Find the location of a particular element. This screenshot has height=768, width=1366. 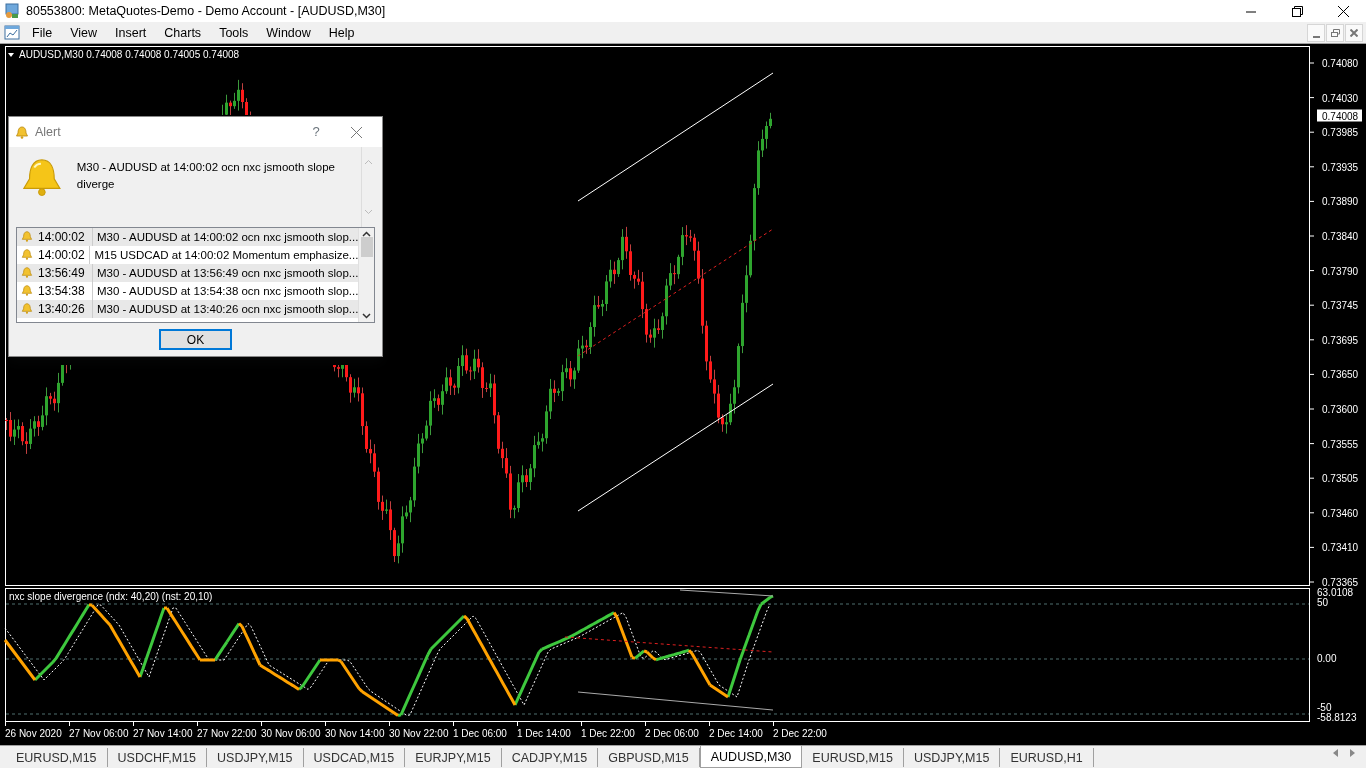

time-label: 30 Nov 22:00 is located at coordinates (419, 733).